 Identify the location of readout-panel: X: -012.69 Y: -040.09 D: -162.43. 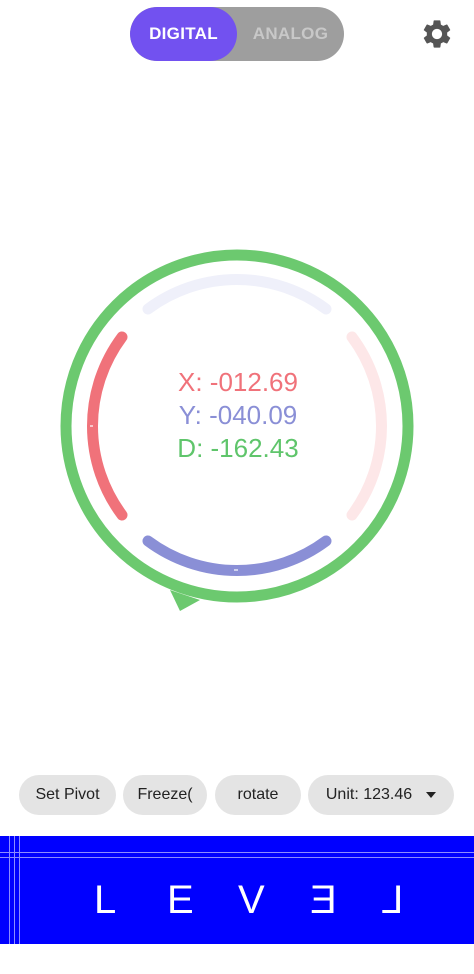
(238, 415).